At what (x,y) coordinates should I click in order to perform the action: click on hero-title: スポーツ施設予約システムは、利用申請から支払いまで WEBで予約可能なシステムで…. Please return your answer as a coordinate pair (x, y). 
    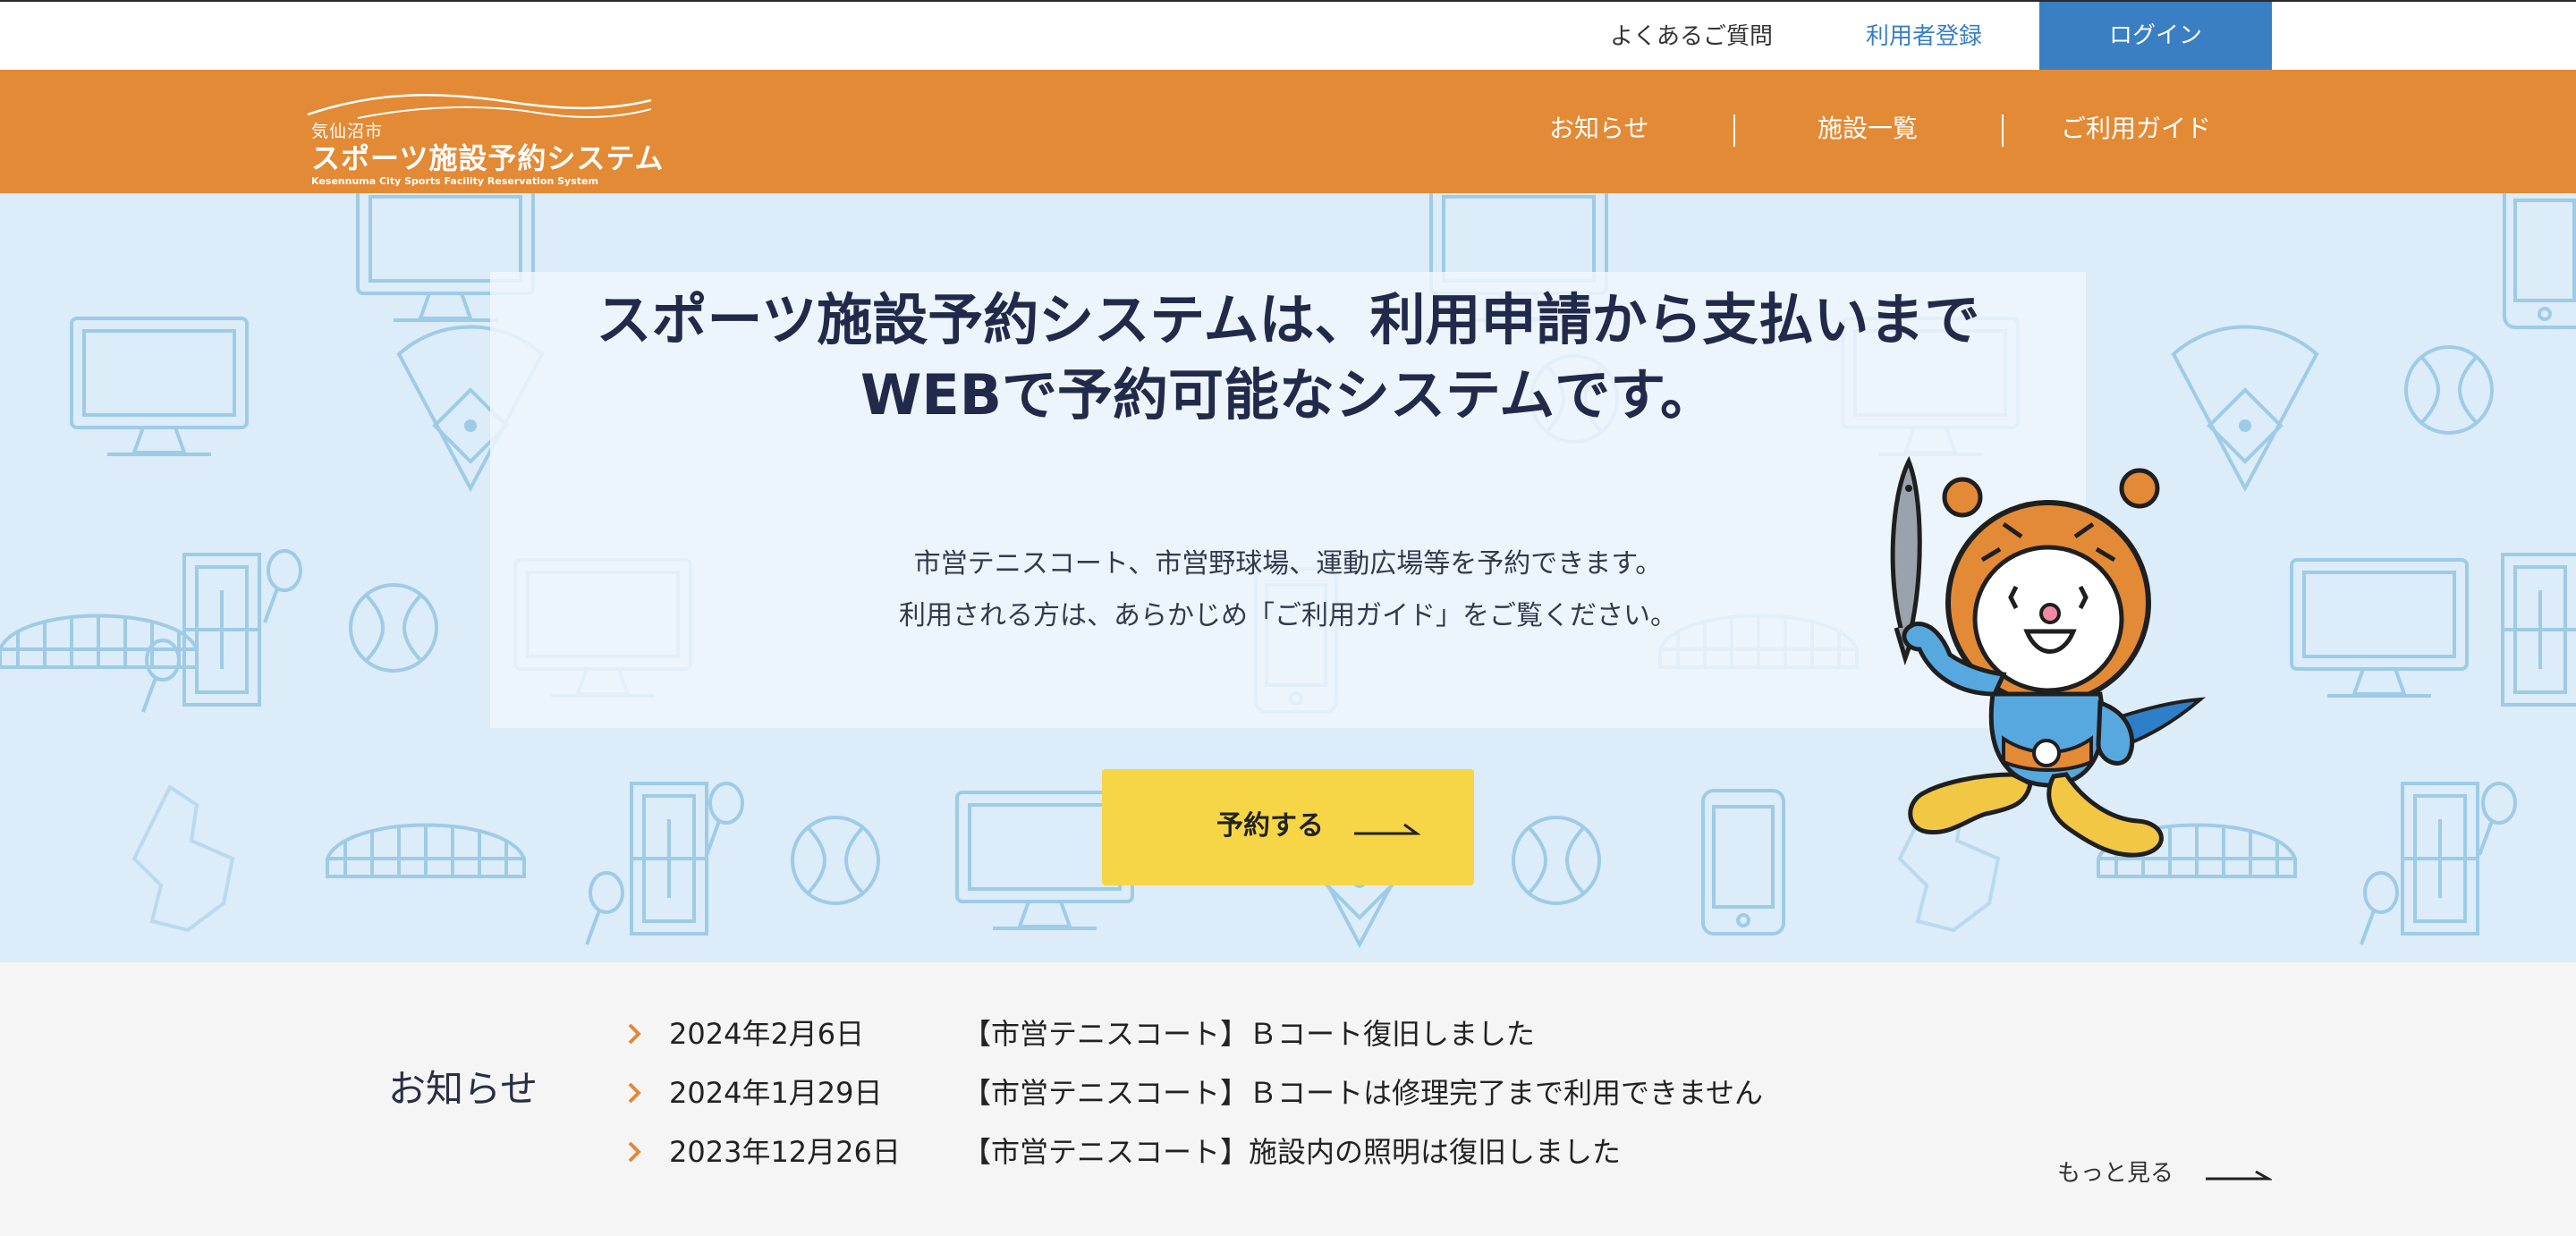
    Looking at the image, I should click on (1288, 358).